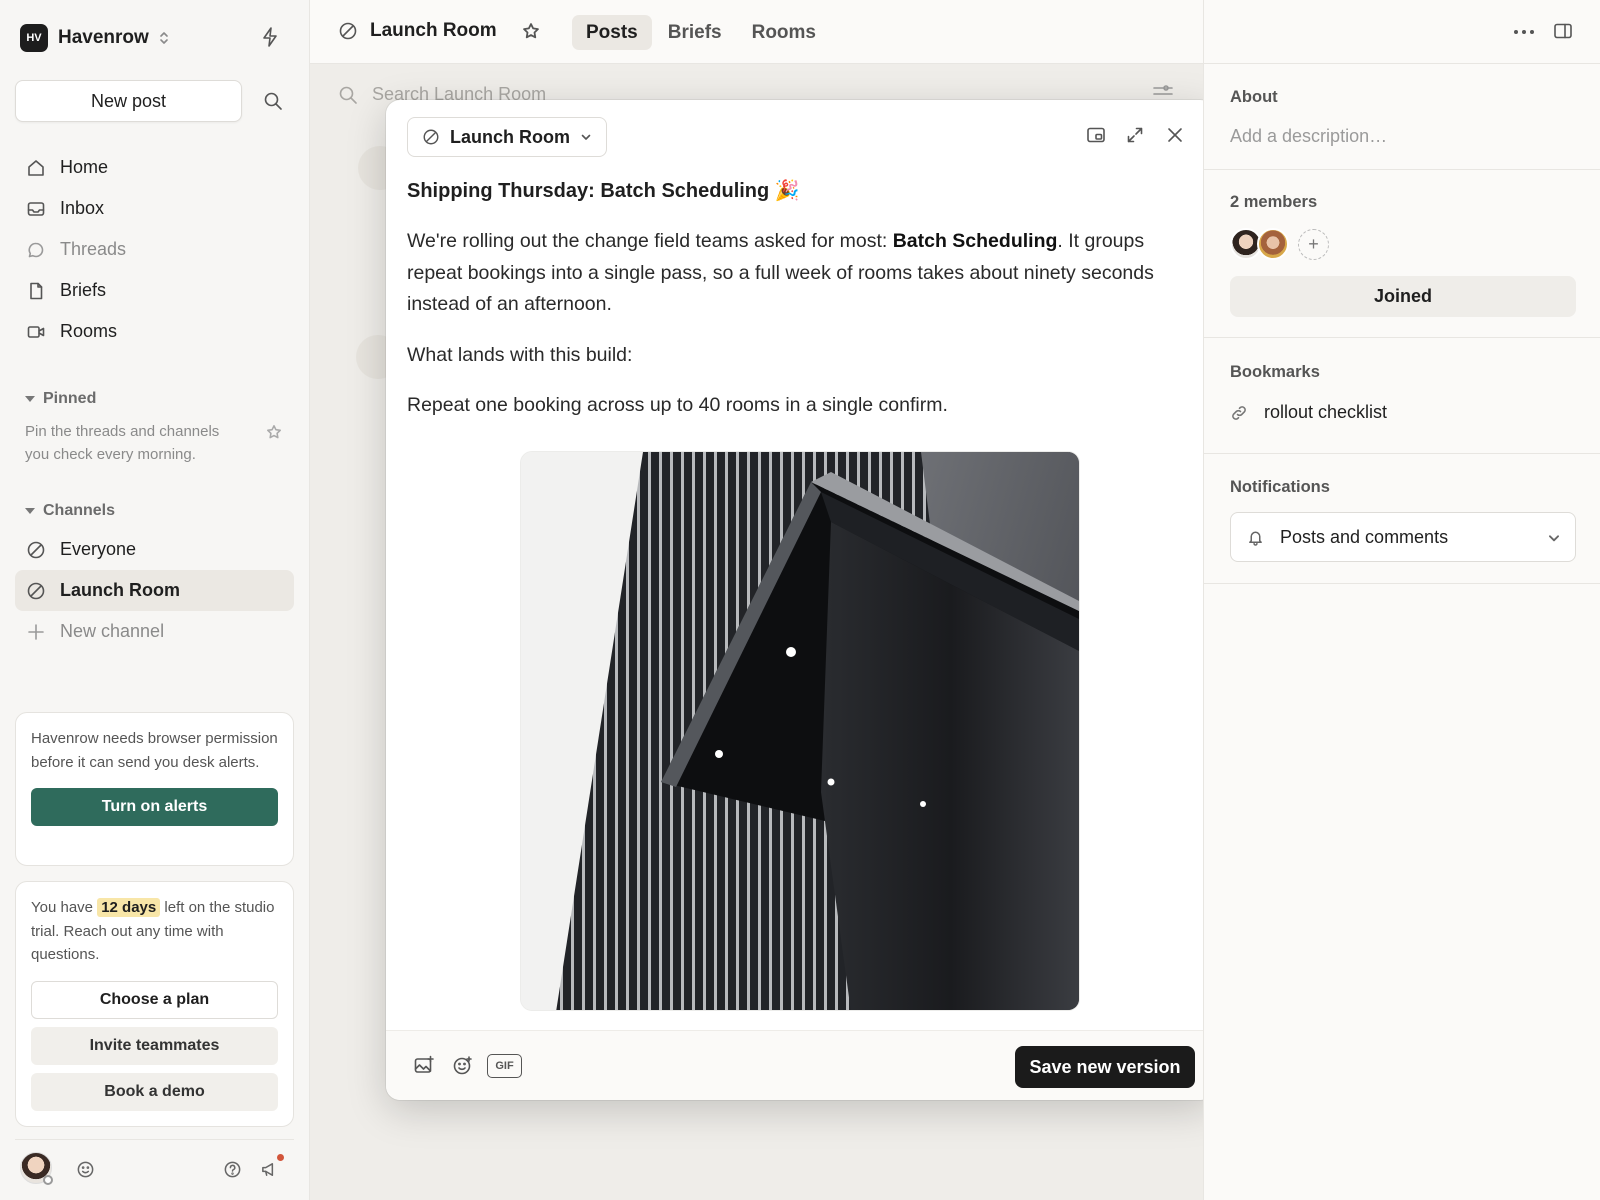  Describe the element at coordinates (1175, 135) in the screenshot. I see `close-icon` at that location.